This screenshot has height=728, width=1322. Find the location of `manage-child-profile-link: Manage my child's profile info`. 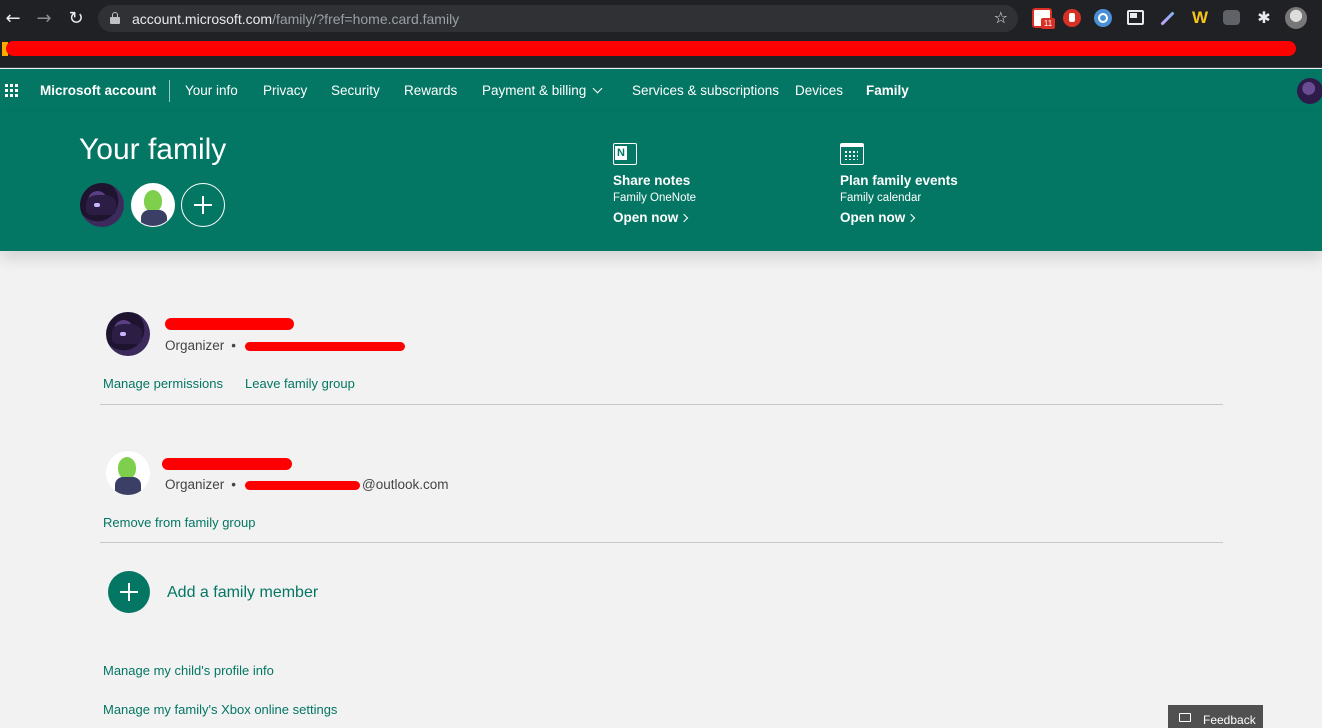

manage-child-profile-link: Manage my child's profile info is located at coordinates (188, 670).